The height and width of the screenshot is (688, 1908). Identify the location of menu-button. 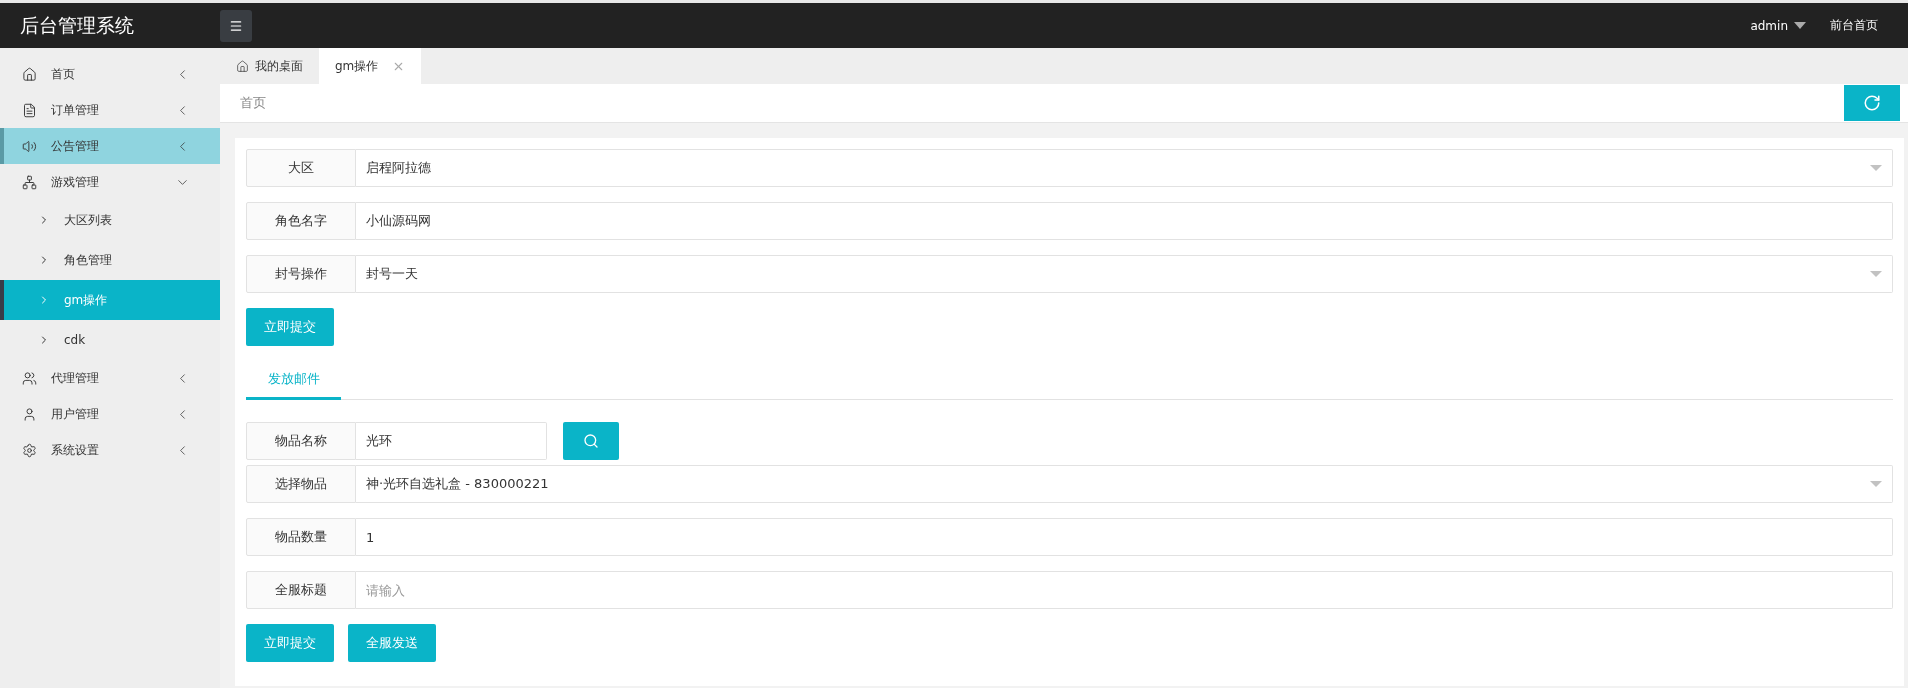
(236, 25).